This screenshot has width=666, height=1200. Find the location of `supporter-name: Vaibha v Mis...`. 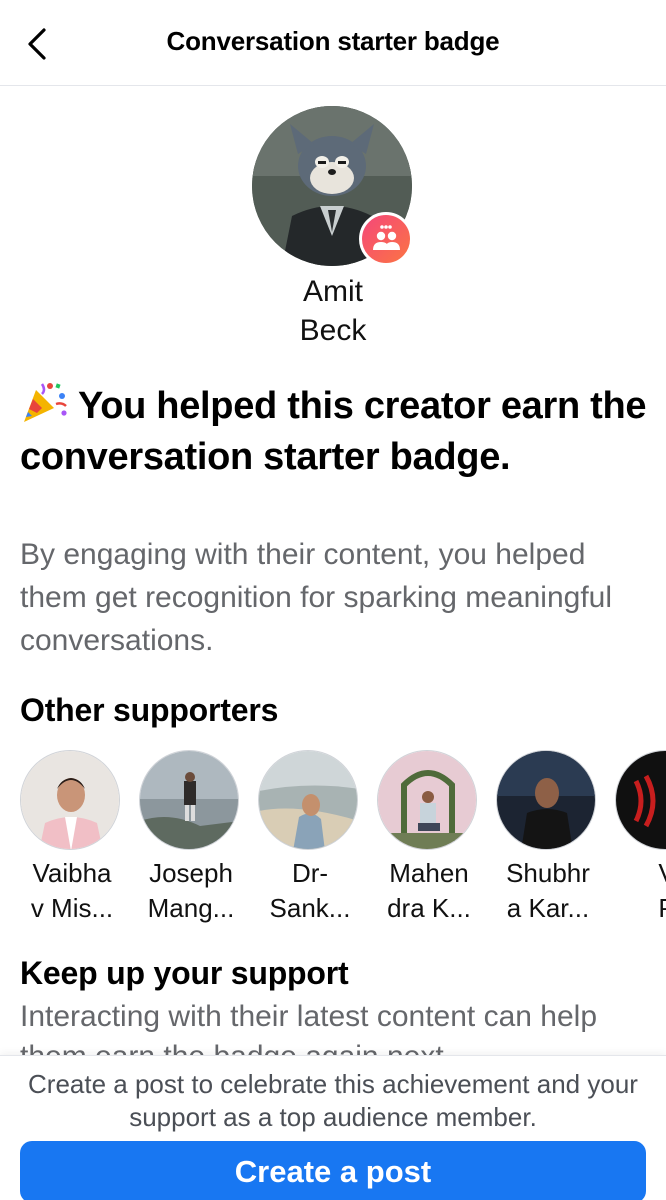

supporter-name: Vaibha v Mis... is located at coordinates (72, 890).